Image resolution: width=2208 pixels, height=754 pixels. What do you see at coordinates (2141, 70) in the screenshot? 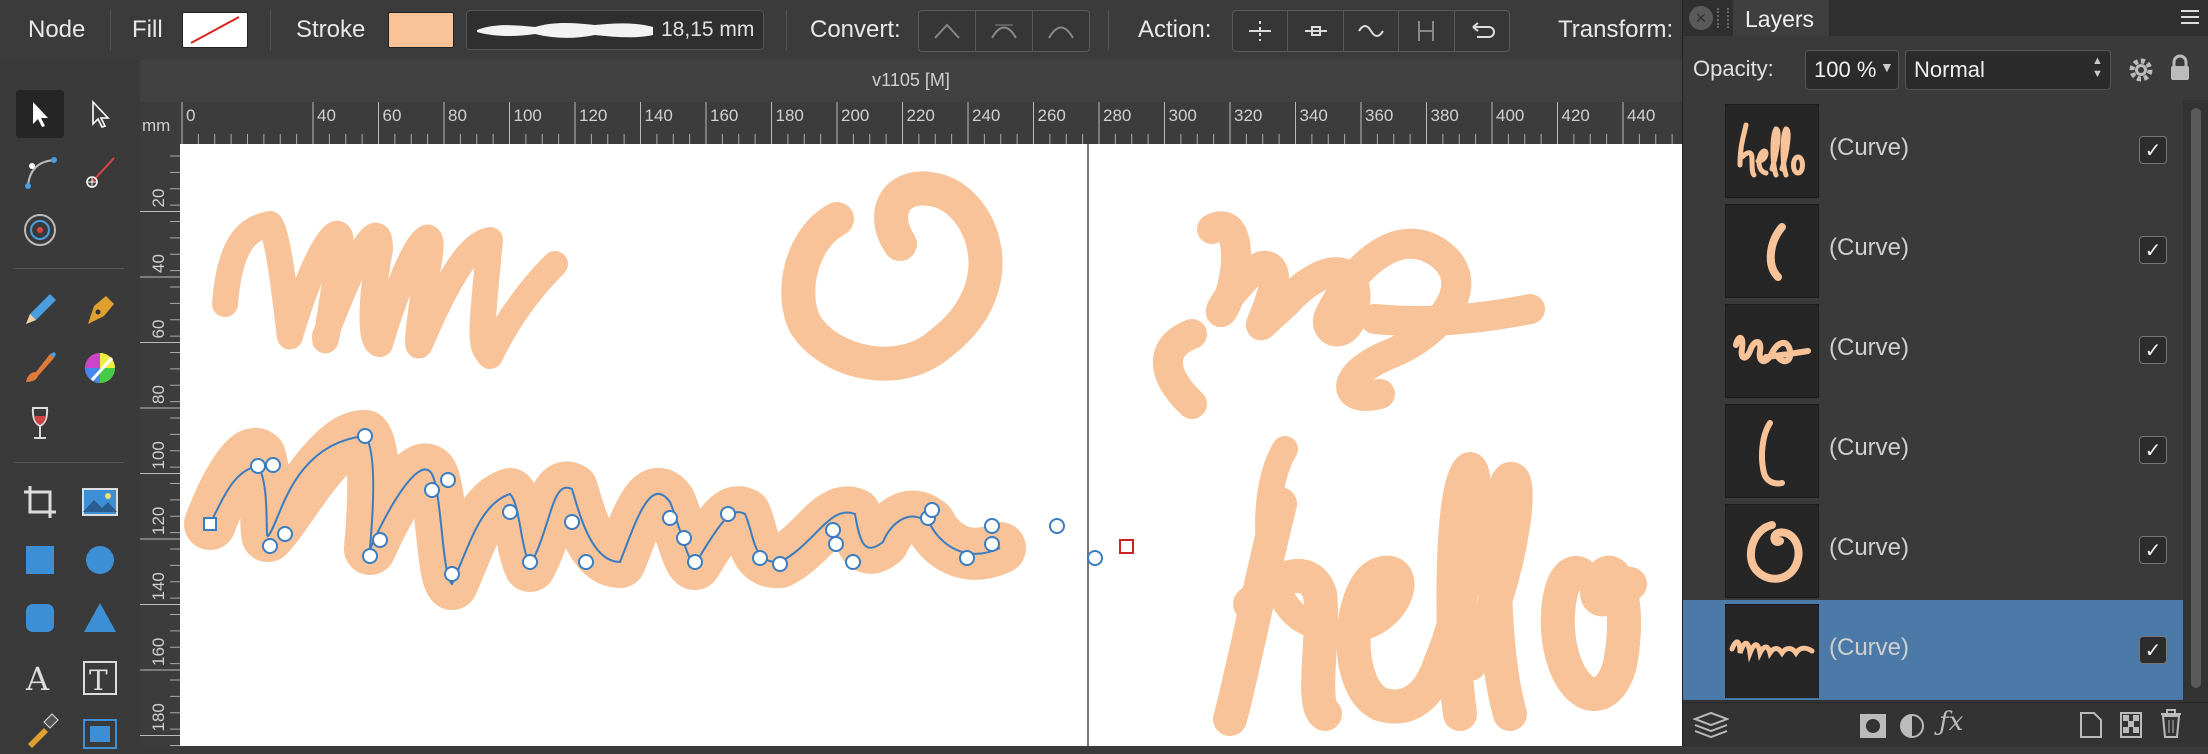
I see `gear-icon` at bounding box center [2141, 70].